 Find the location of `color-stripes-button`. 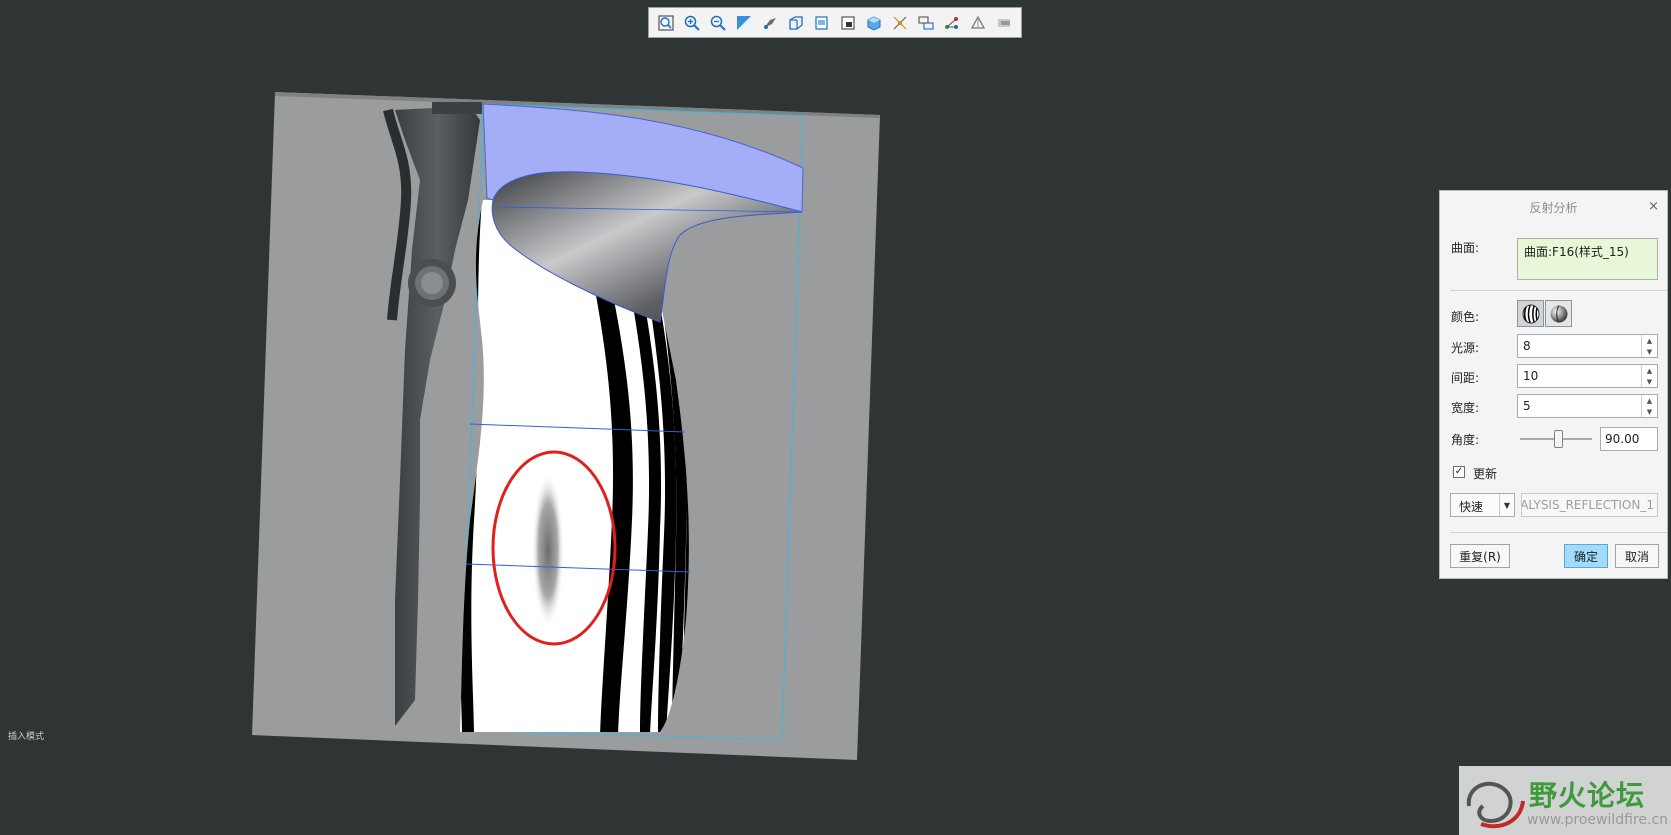

color-stripes-button is located at coordinates (1530, 313).